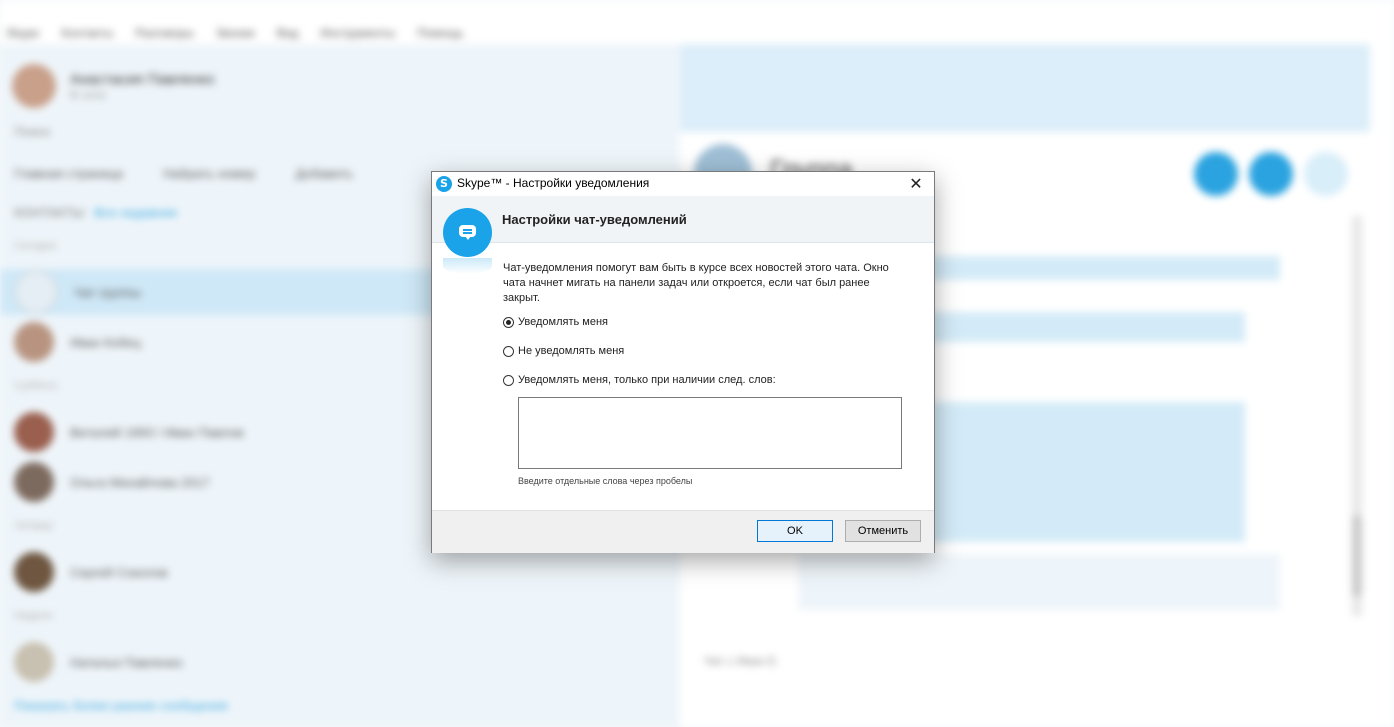  I want to click on radio-notify-me: Уведомлять меня, so click(555, 322).